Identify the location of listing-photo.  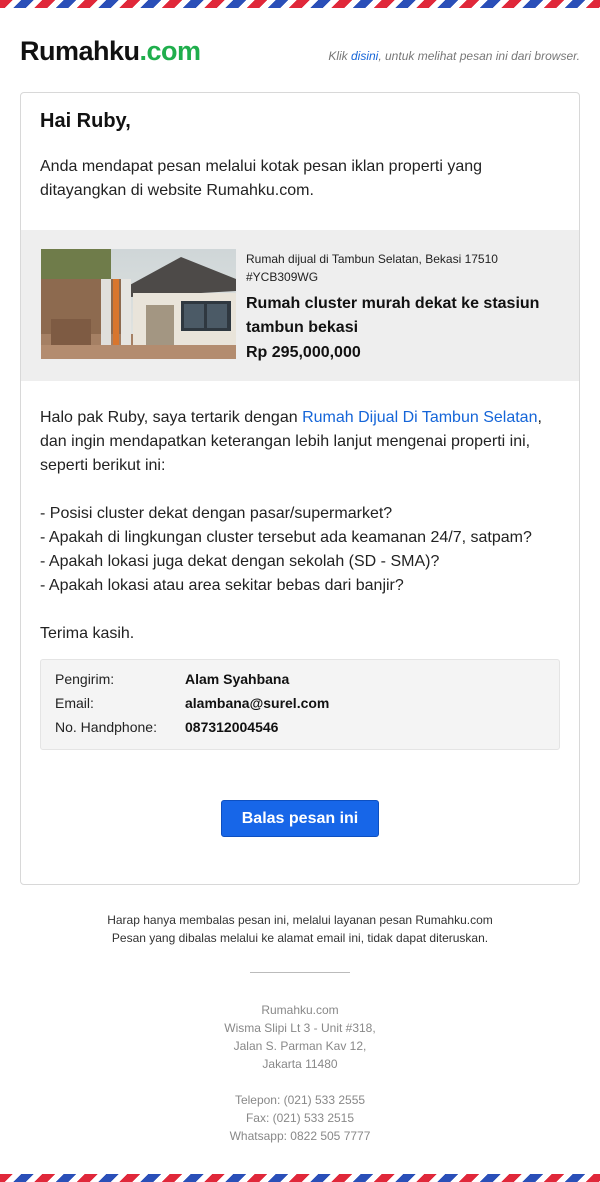
(138, 304).